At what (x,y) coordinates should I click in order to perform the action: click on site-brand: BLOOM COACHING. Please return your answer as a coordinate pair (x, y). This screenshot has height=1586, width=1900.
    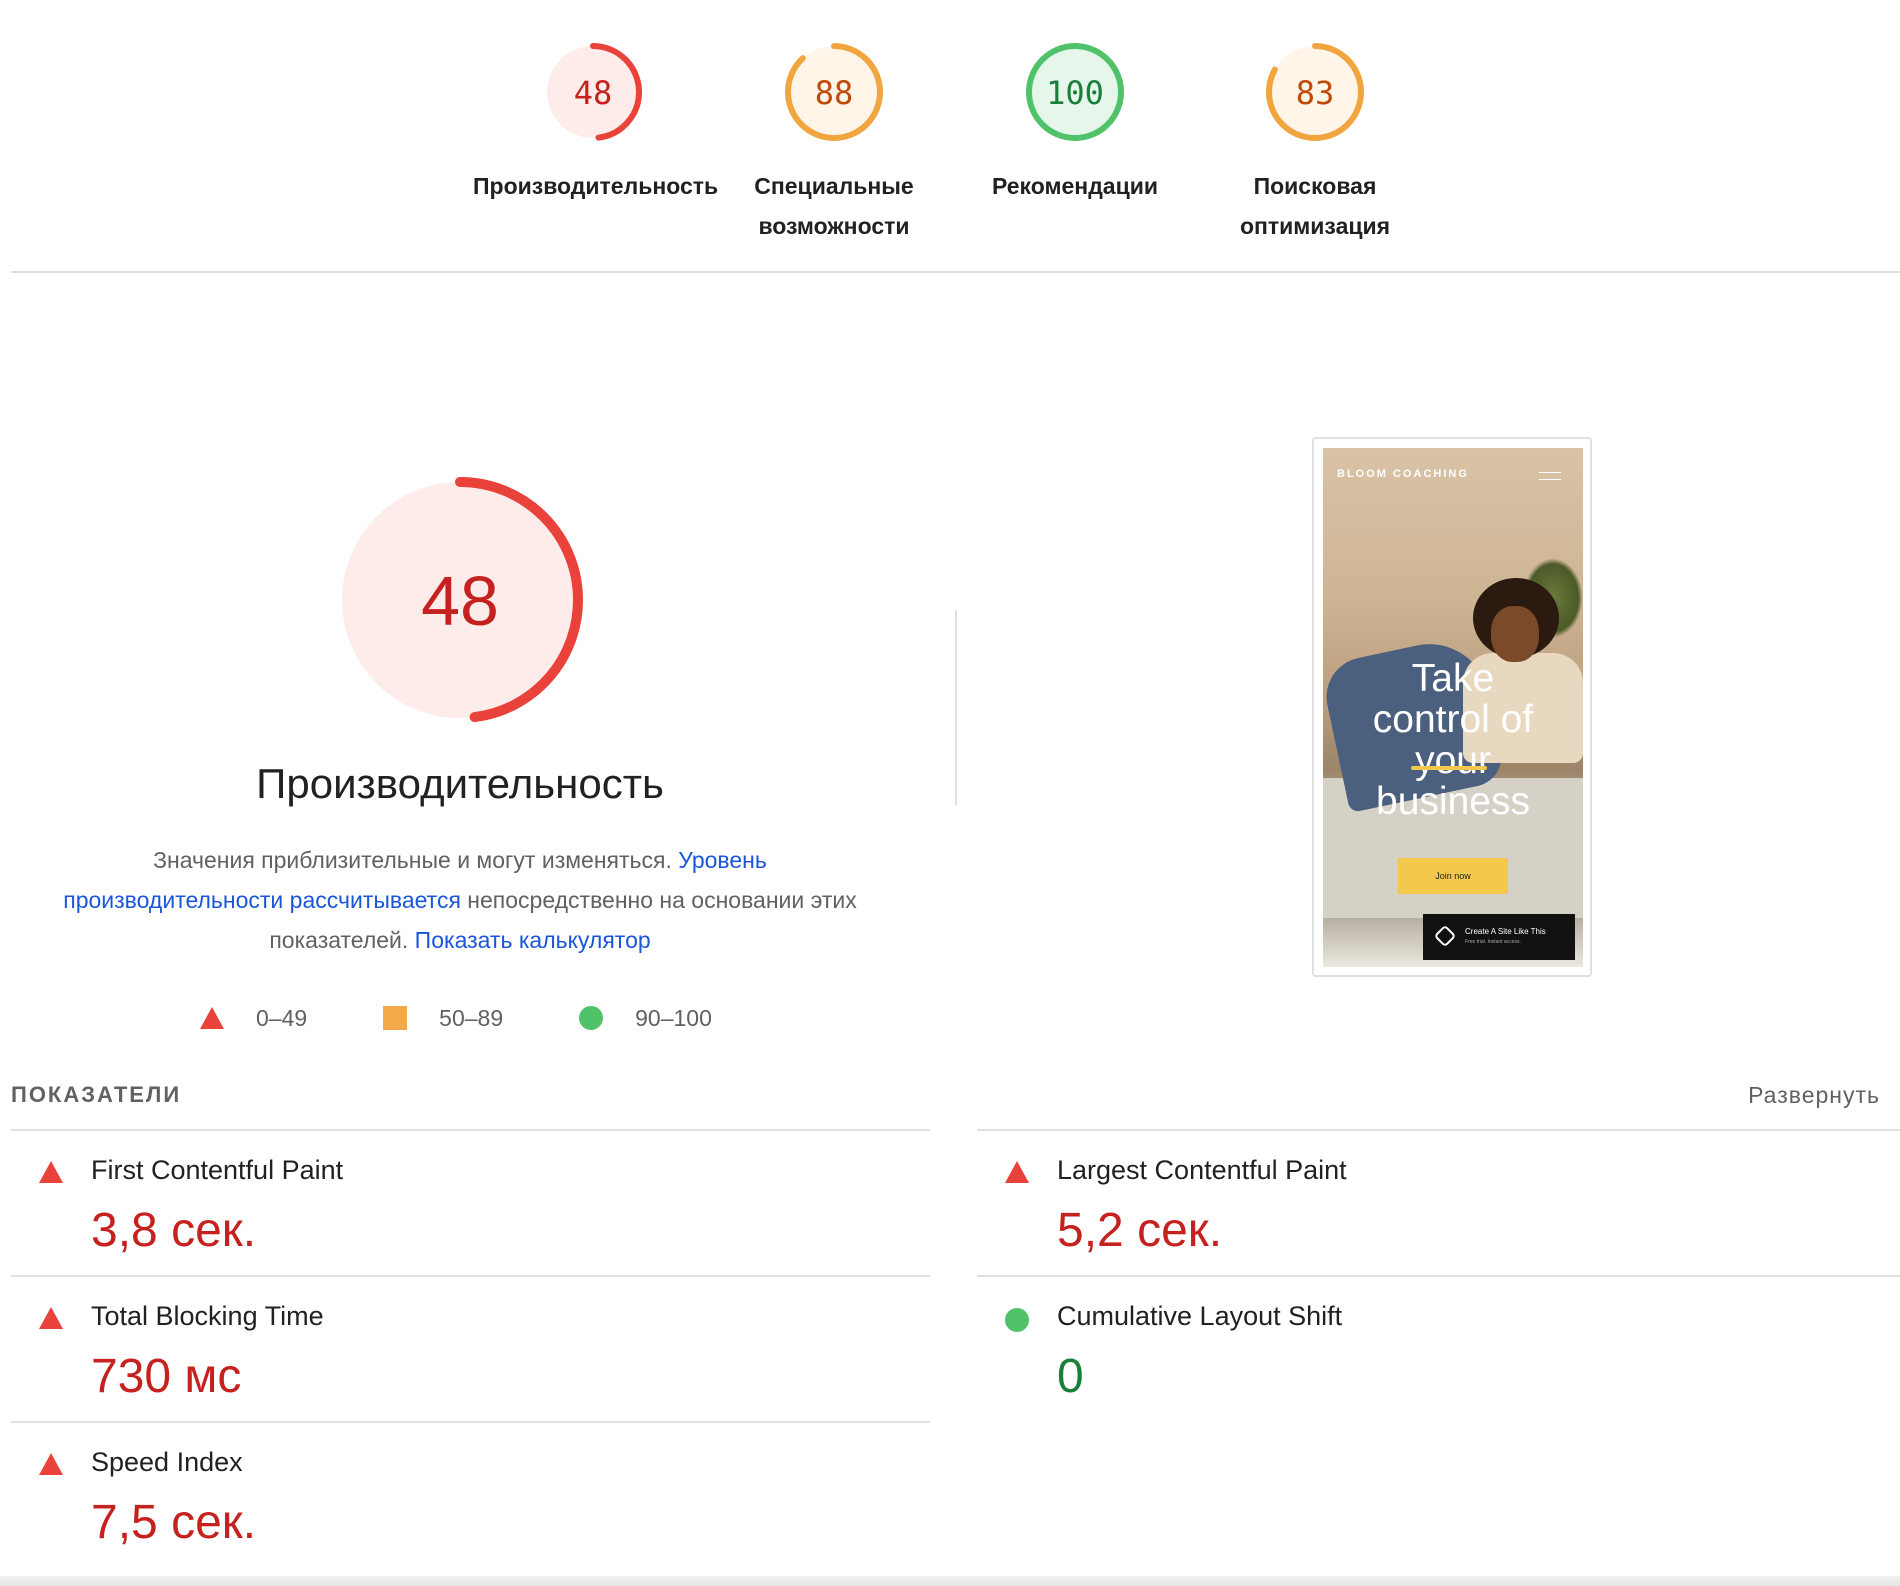
    Looking at the image, I should click on (1403, 474).